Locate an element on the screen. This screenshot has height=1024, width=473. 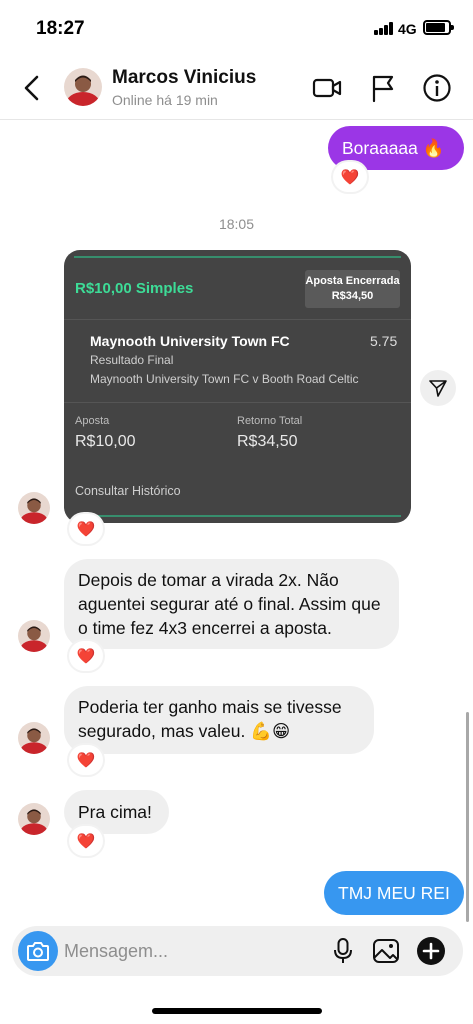
image-icon is located at coordinates (386, 951).